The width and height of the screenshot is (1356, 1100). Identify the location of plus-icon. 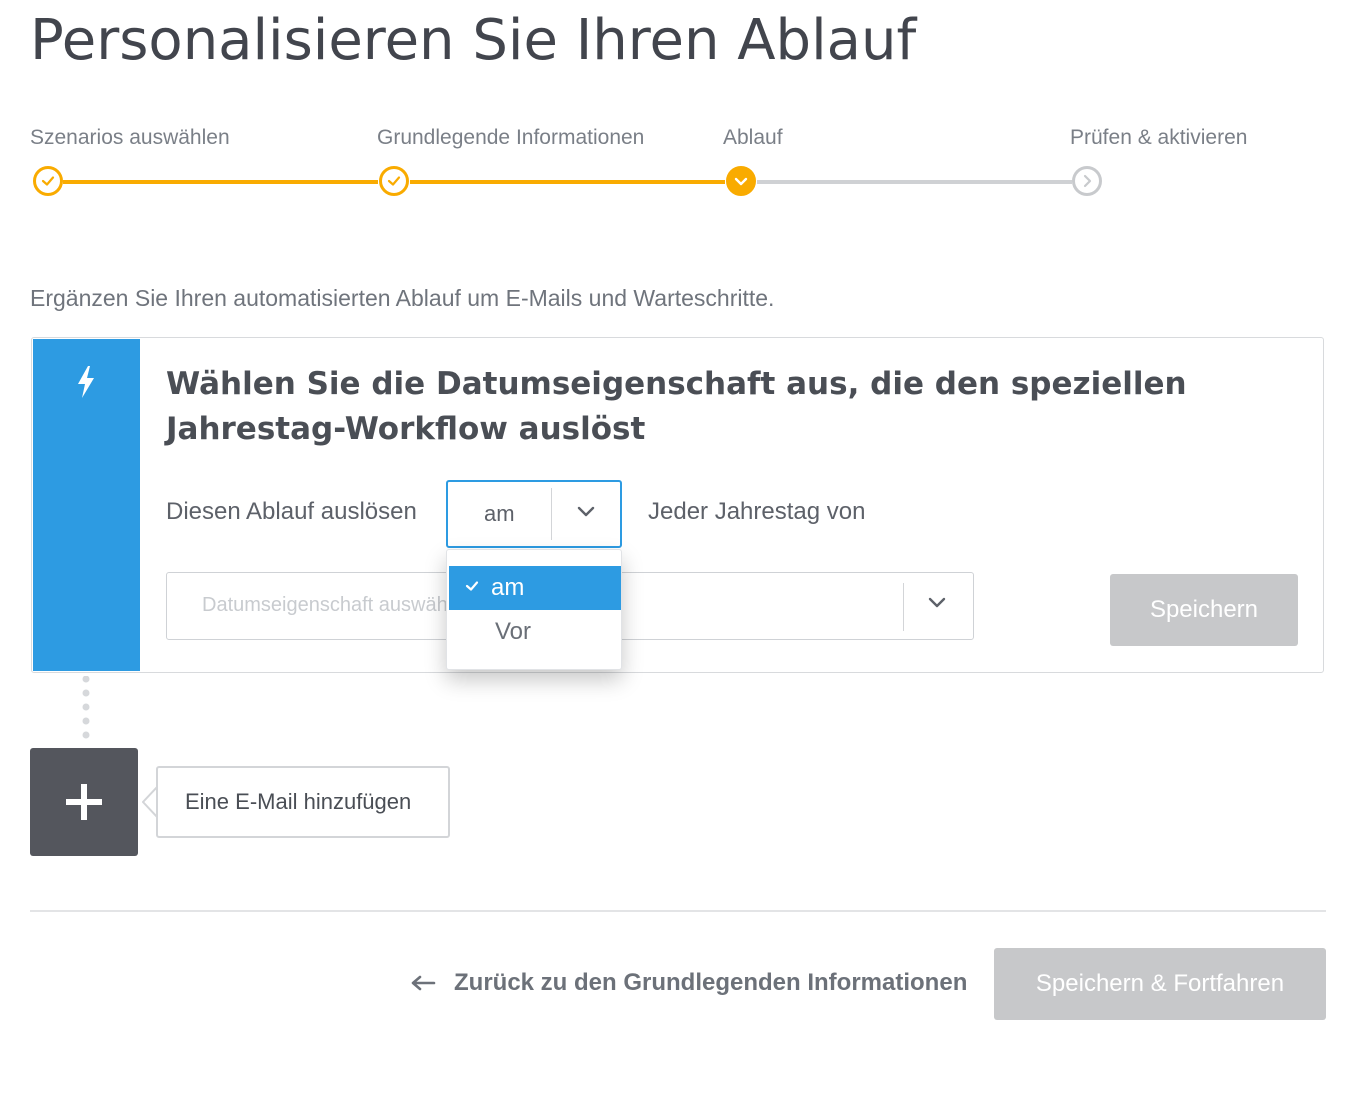
(84, 802).